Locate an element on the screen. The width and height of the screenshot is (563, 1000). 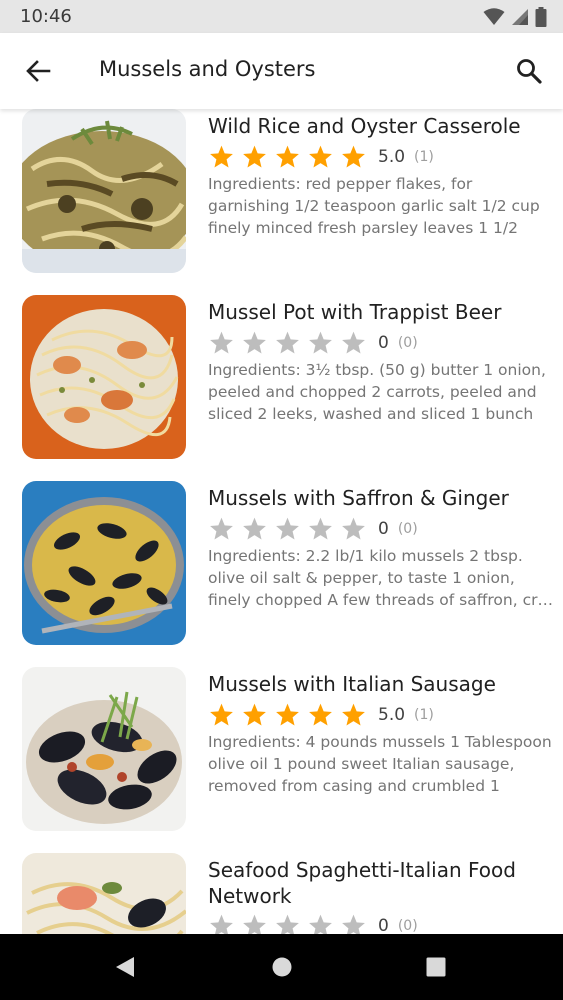
nav-recents-button is located at coordinates (436, 967).